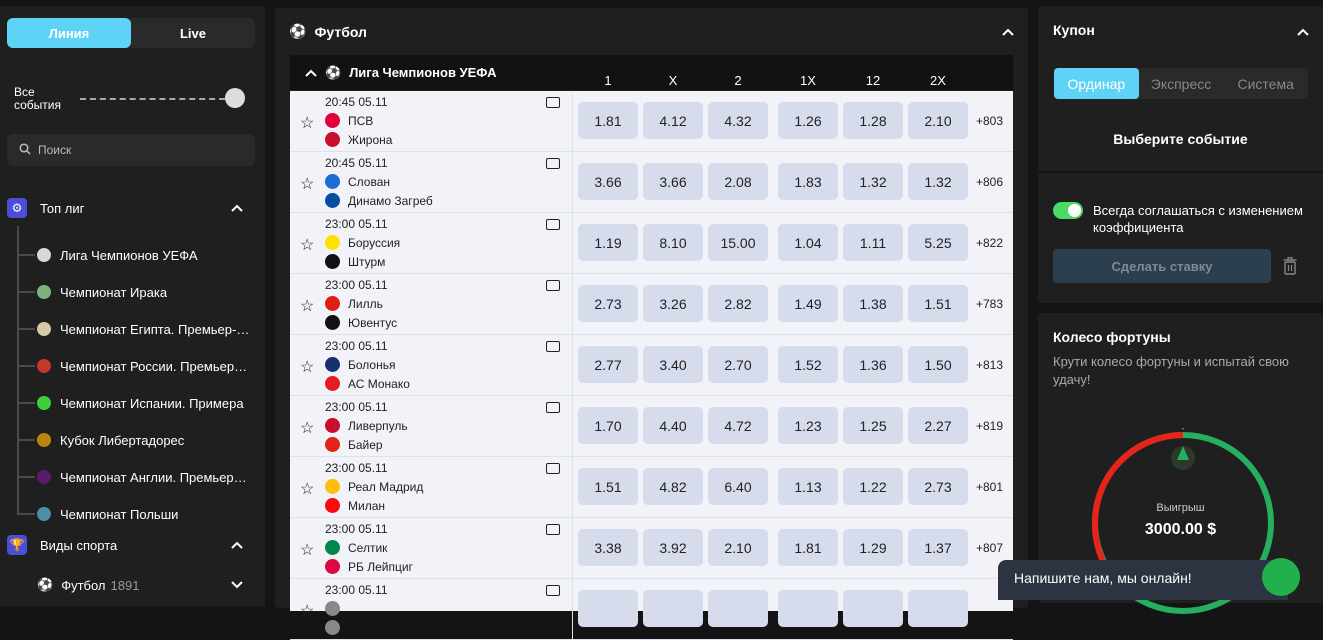  Describe the element at coordinates (873, 364) in the screenshot. I see `odds-button: 1.36` at that location.